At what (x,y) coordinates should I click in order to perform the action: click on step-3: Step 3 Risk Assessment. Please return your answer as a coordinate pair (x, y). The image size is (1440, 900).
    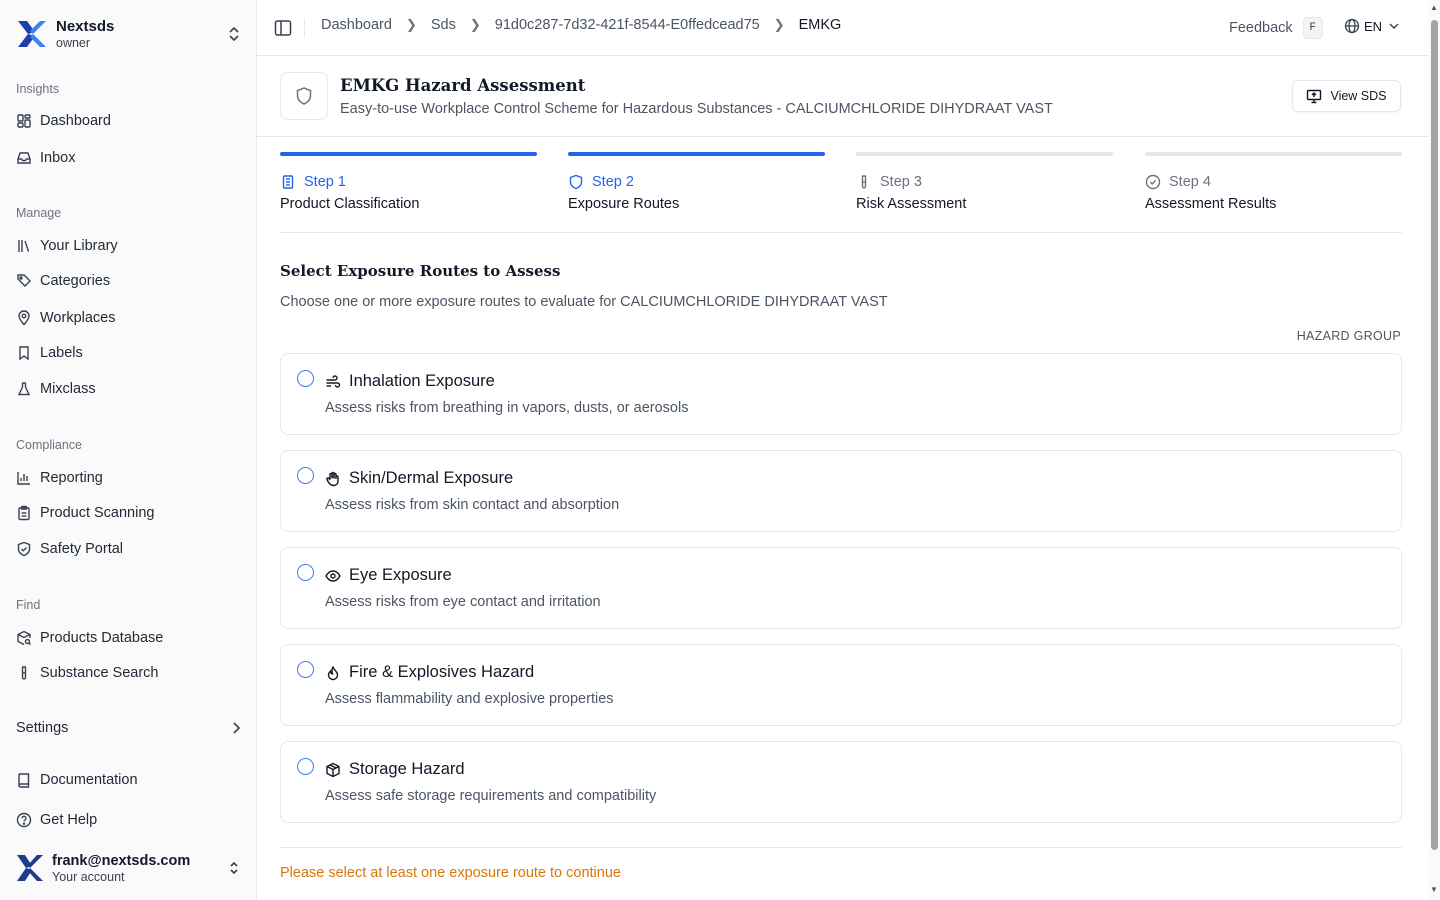
    Looking at the image, I should click on (984, 182).